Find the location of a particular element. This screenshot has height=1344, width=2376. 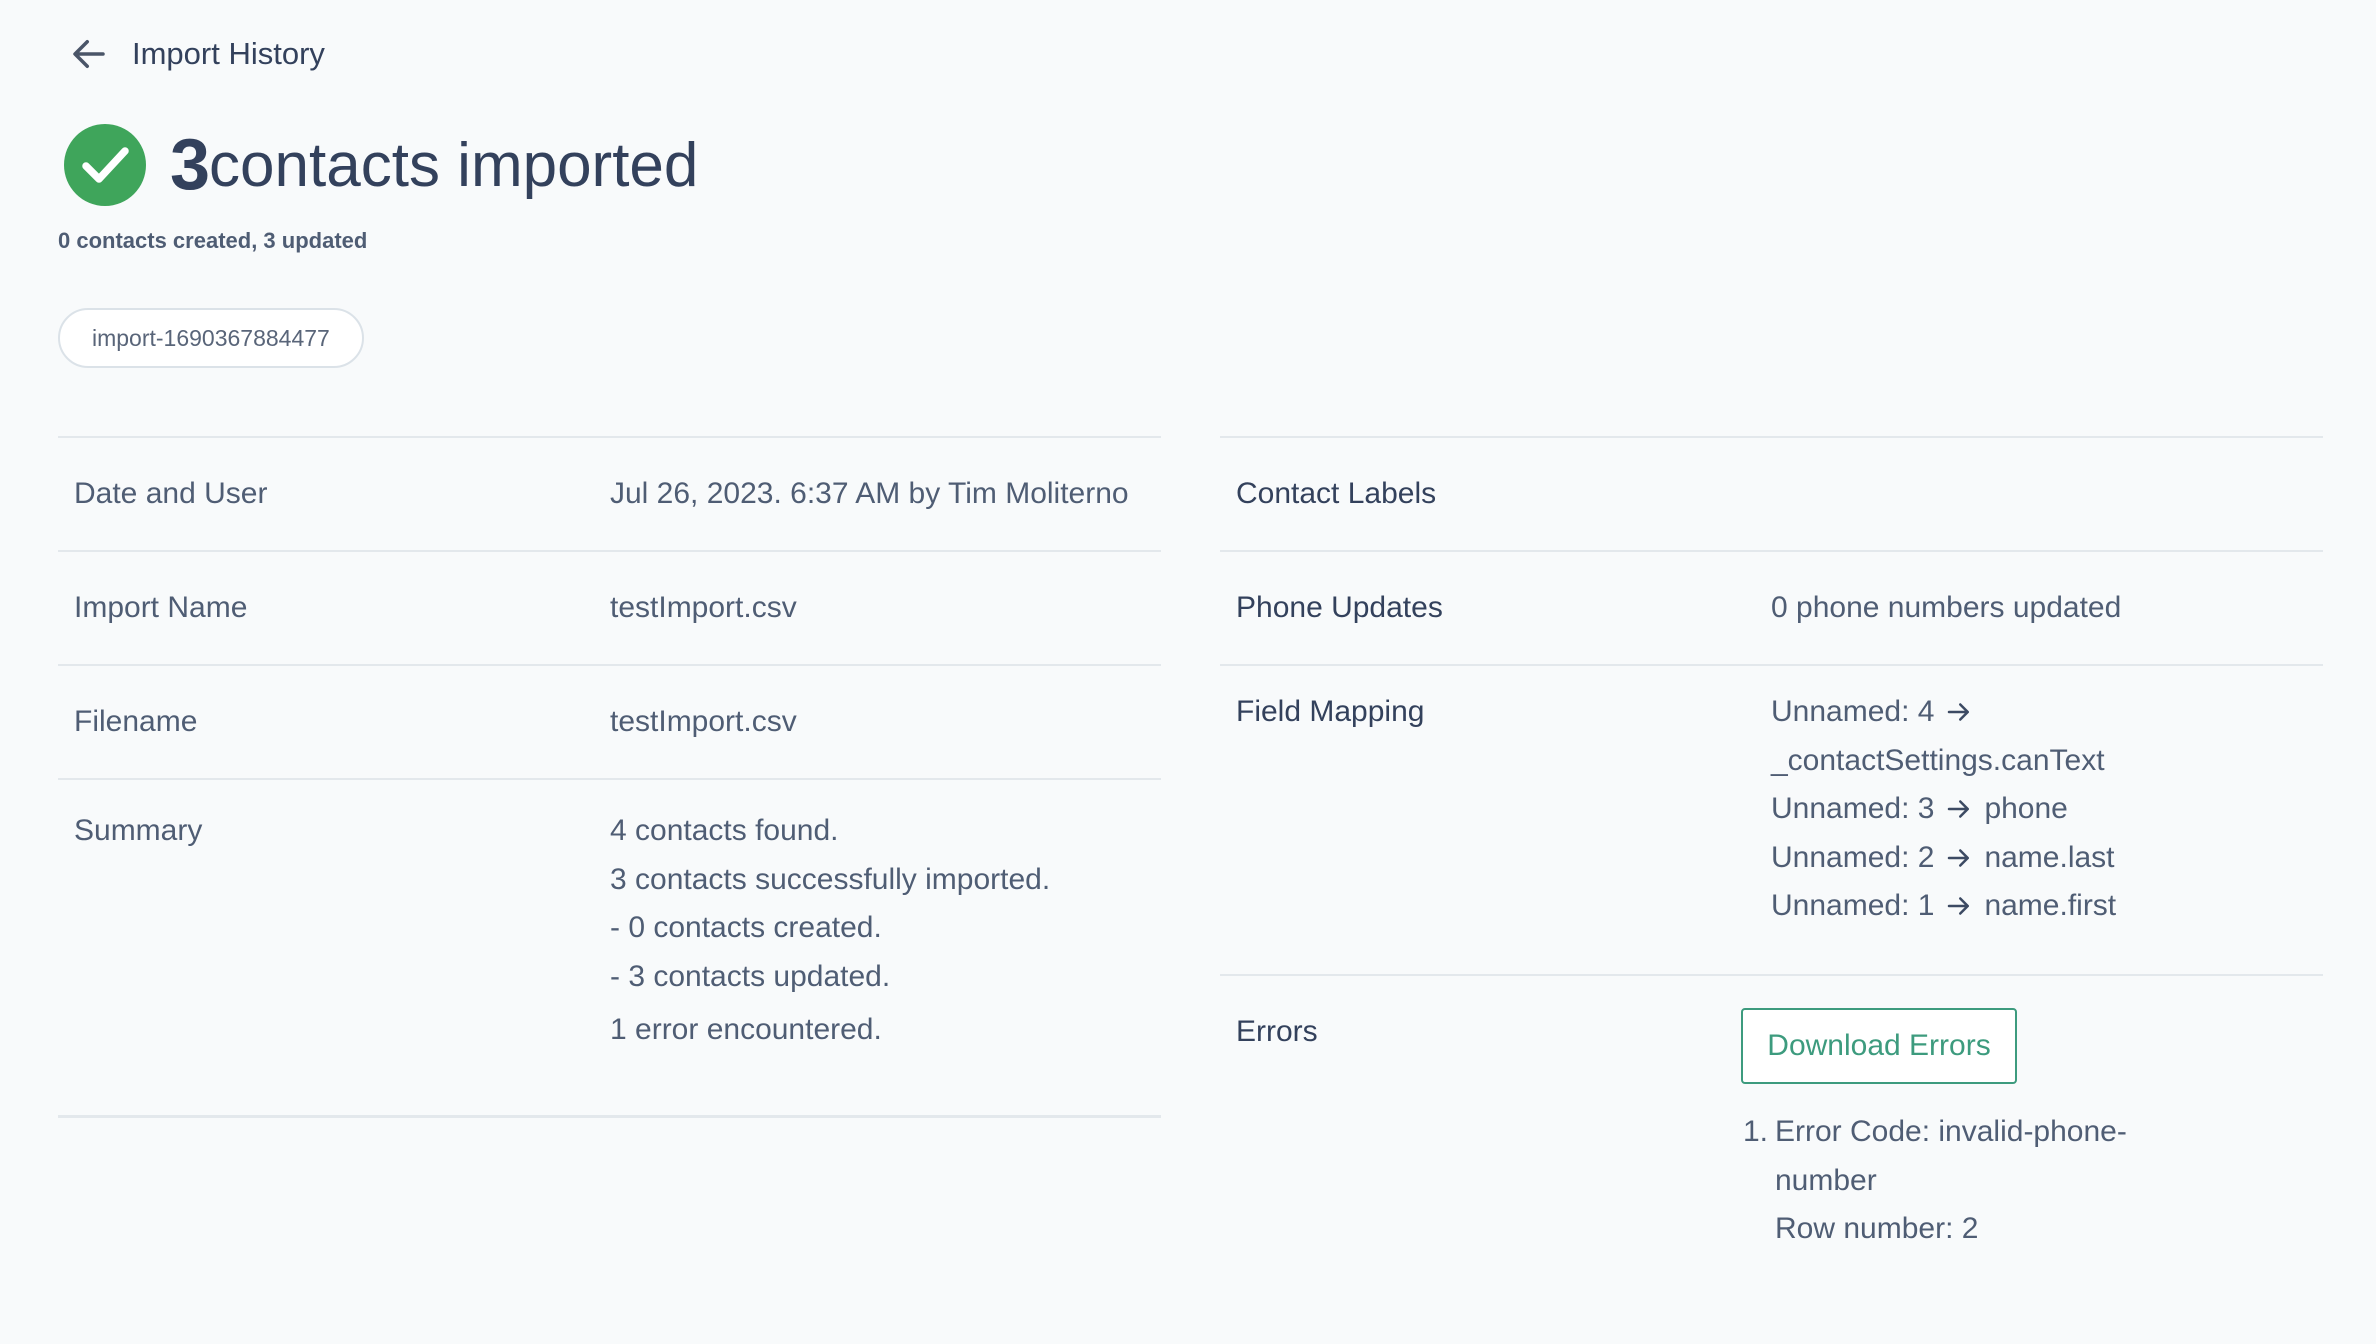

field-mapping-item: Unnamed: 3 phone is located at coordinates (1943, 809).